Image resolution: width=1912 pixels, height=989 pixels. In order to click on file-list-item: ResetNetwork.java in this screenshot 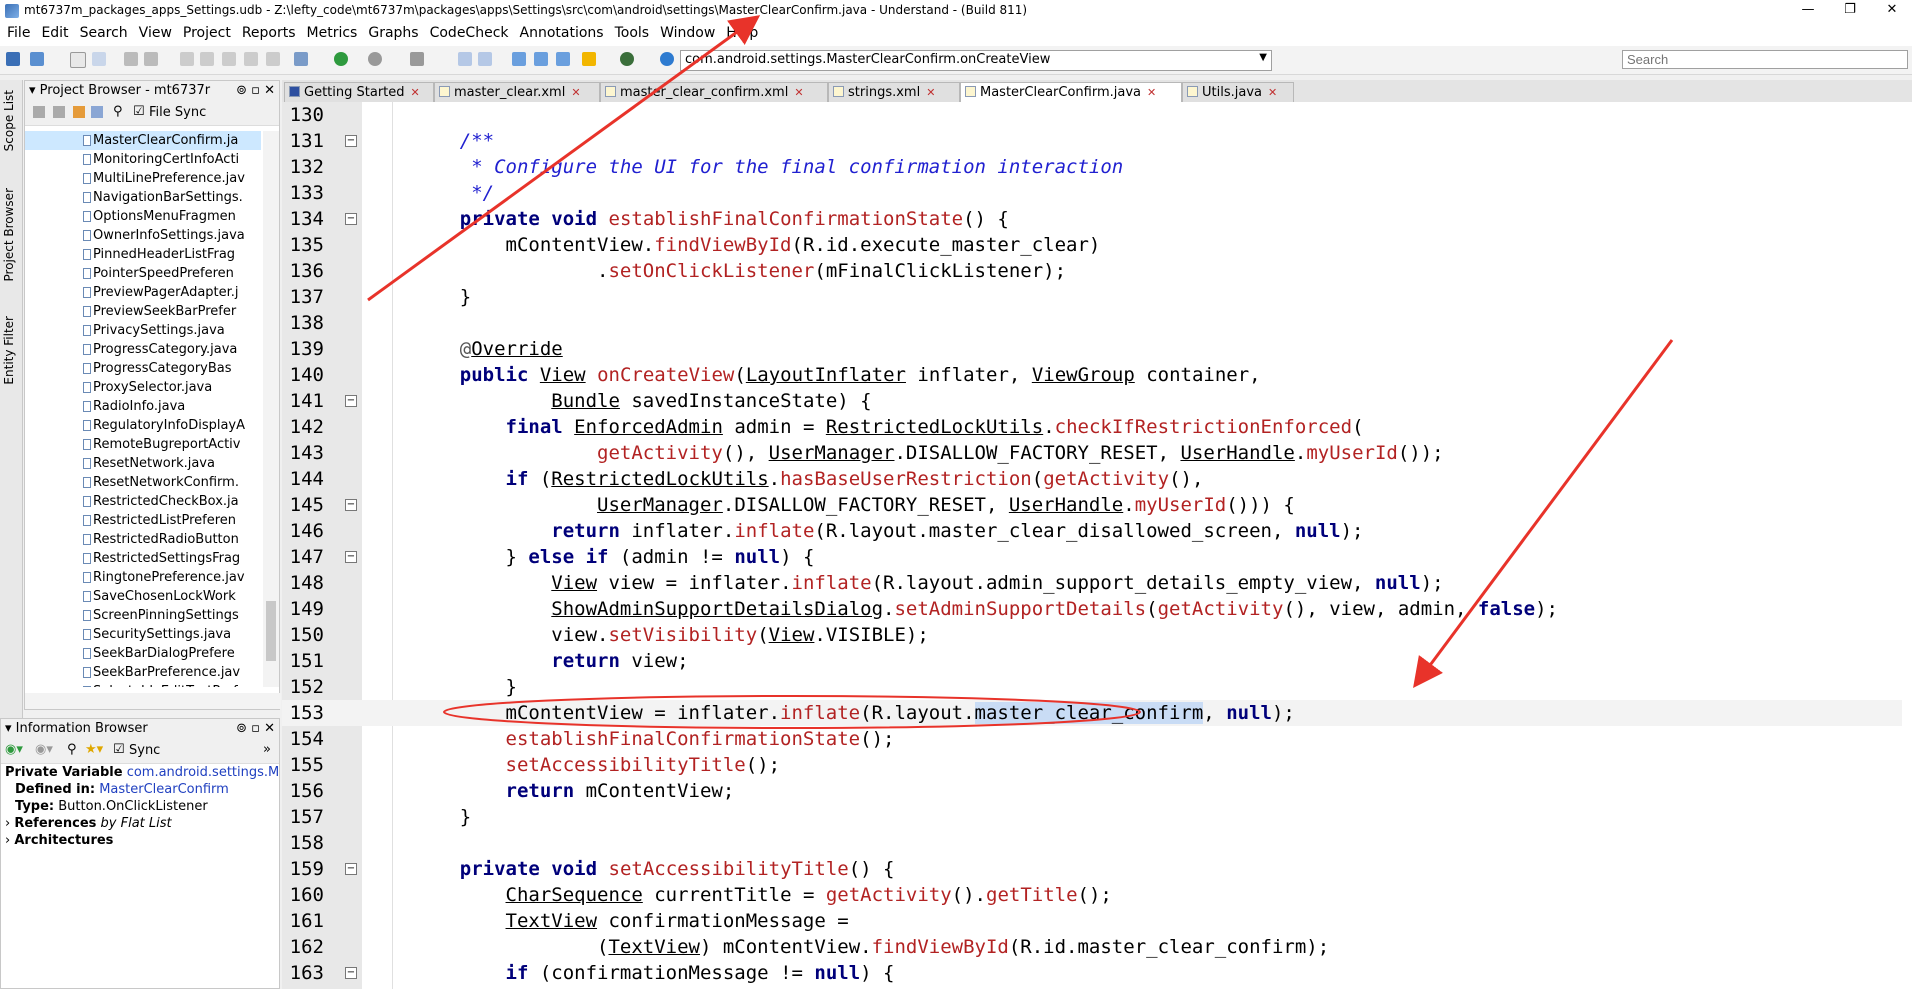, I will do `click(143, 463)`.